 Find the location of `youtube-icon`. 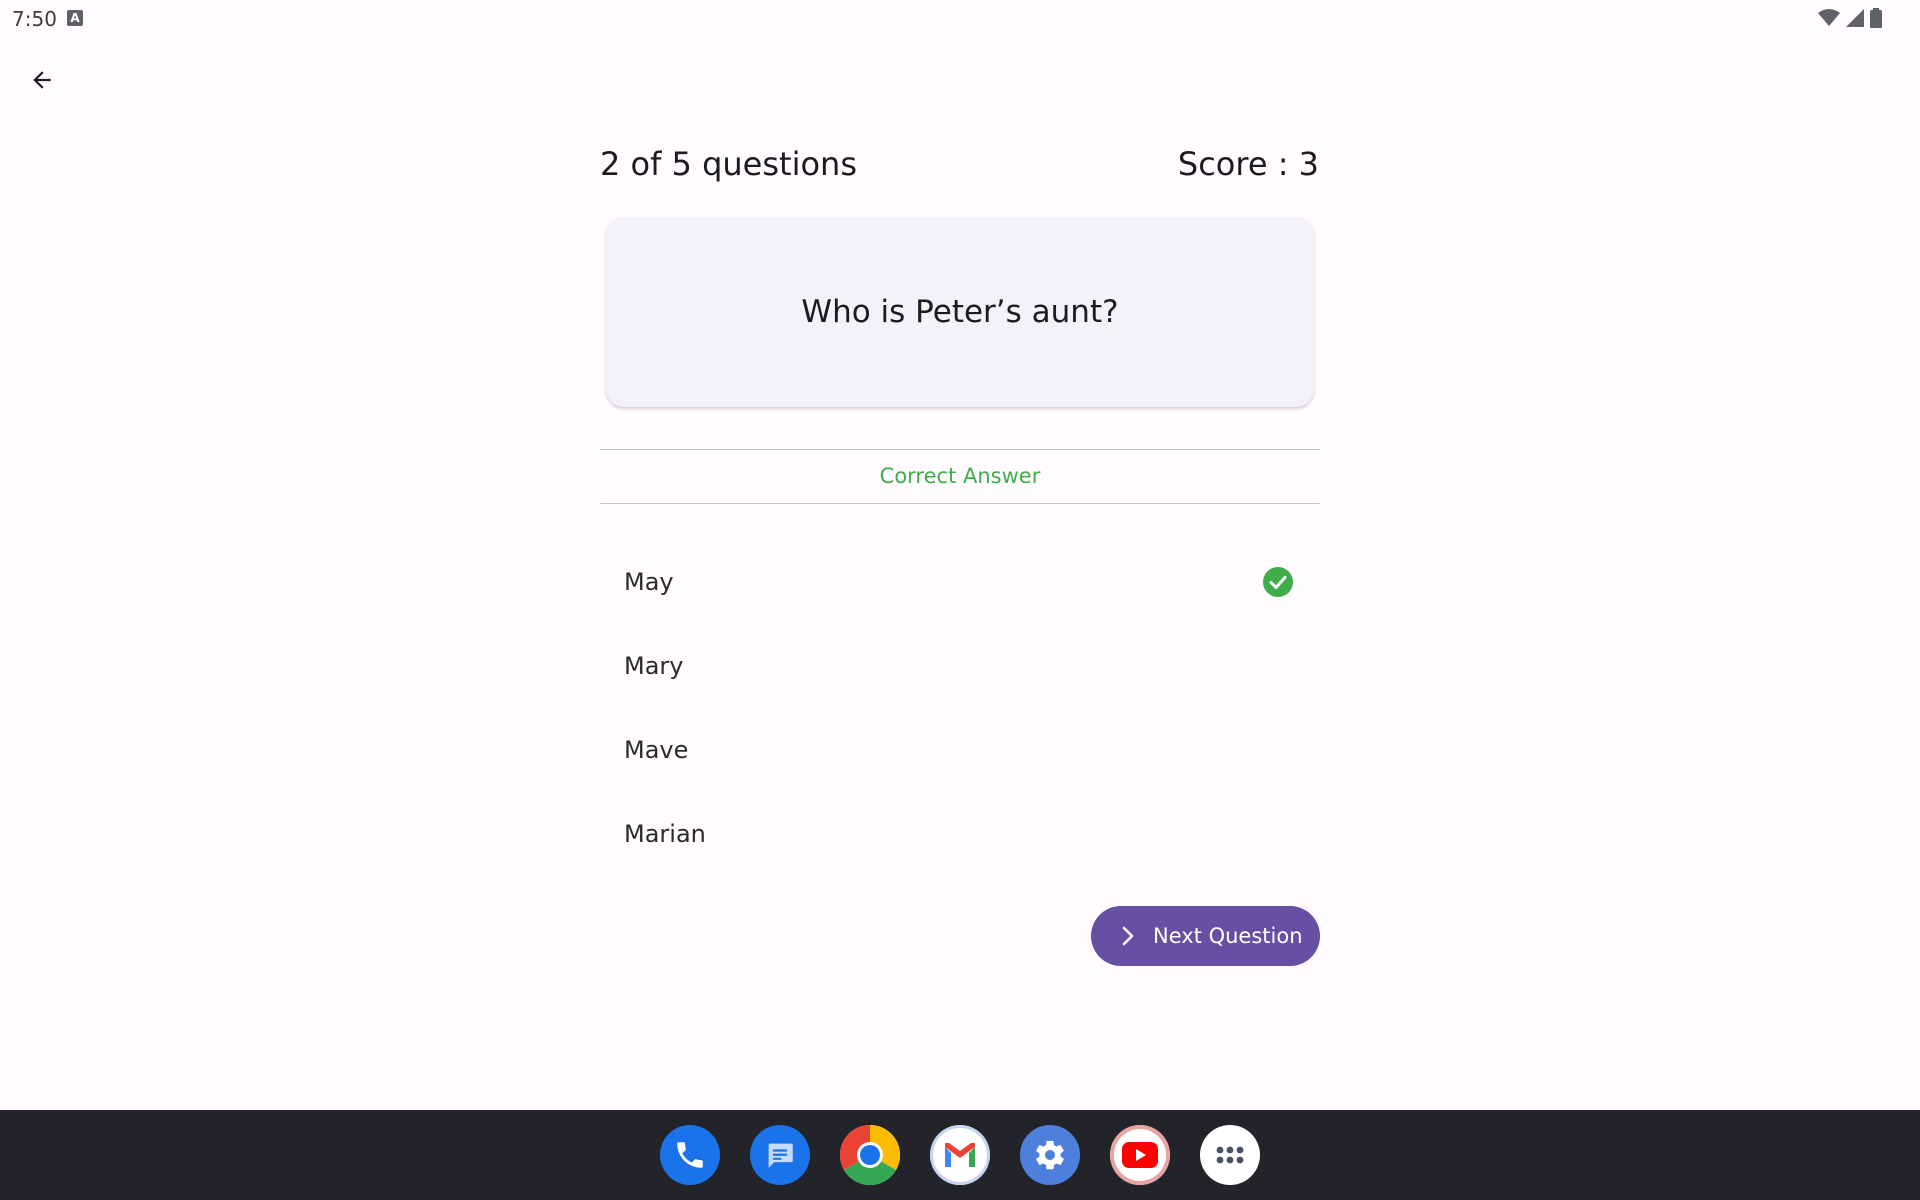

youtube-icon is located at coordinates (1140, 1155).